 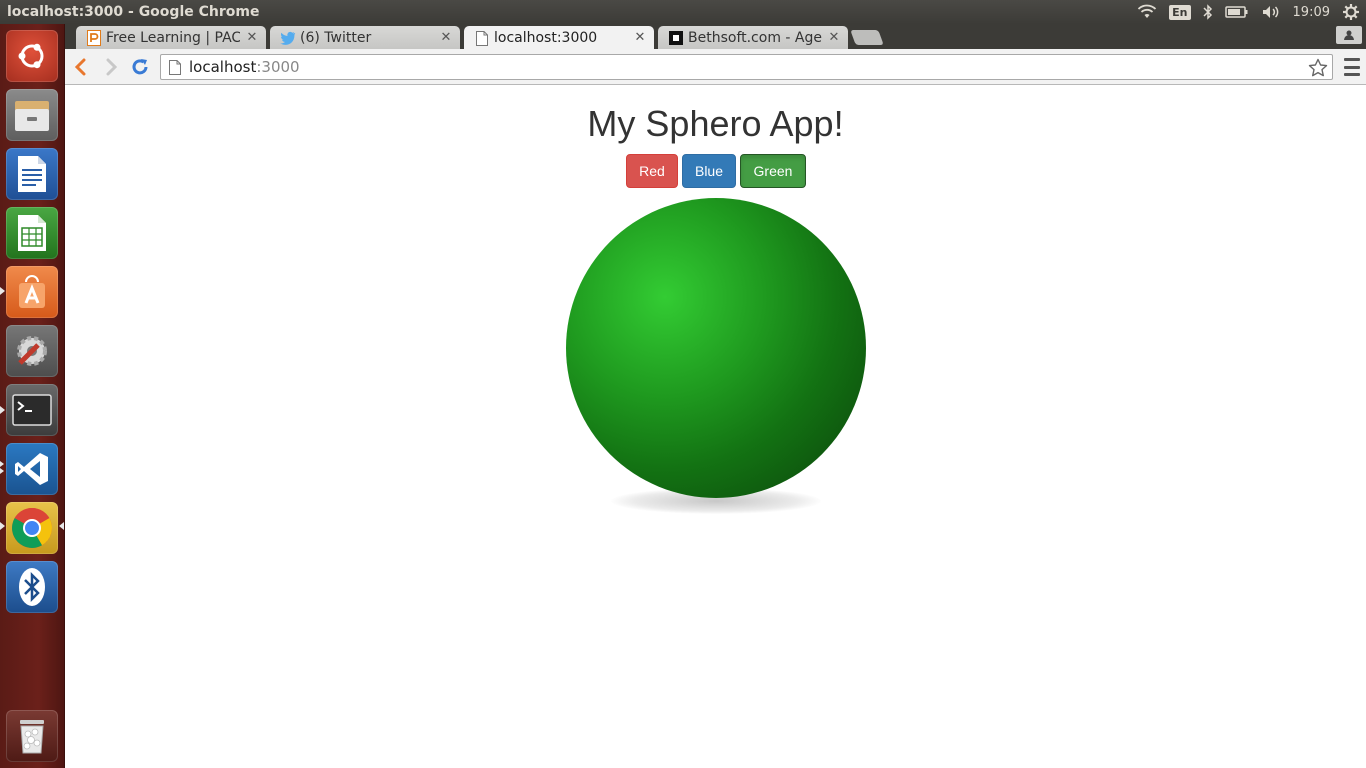 I want to click on red-button: Red, so click(x=652, y=171).